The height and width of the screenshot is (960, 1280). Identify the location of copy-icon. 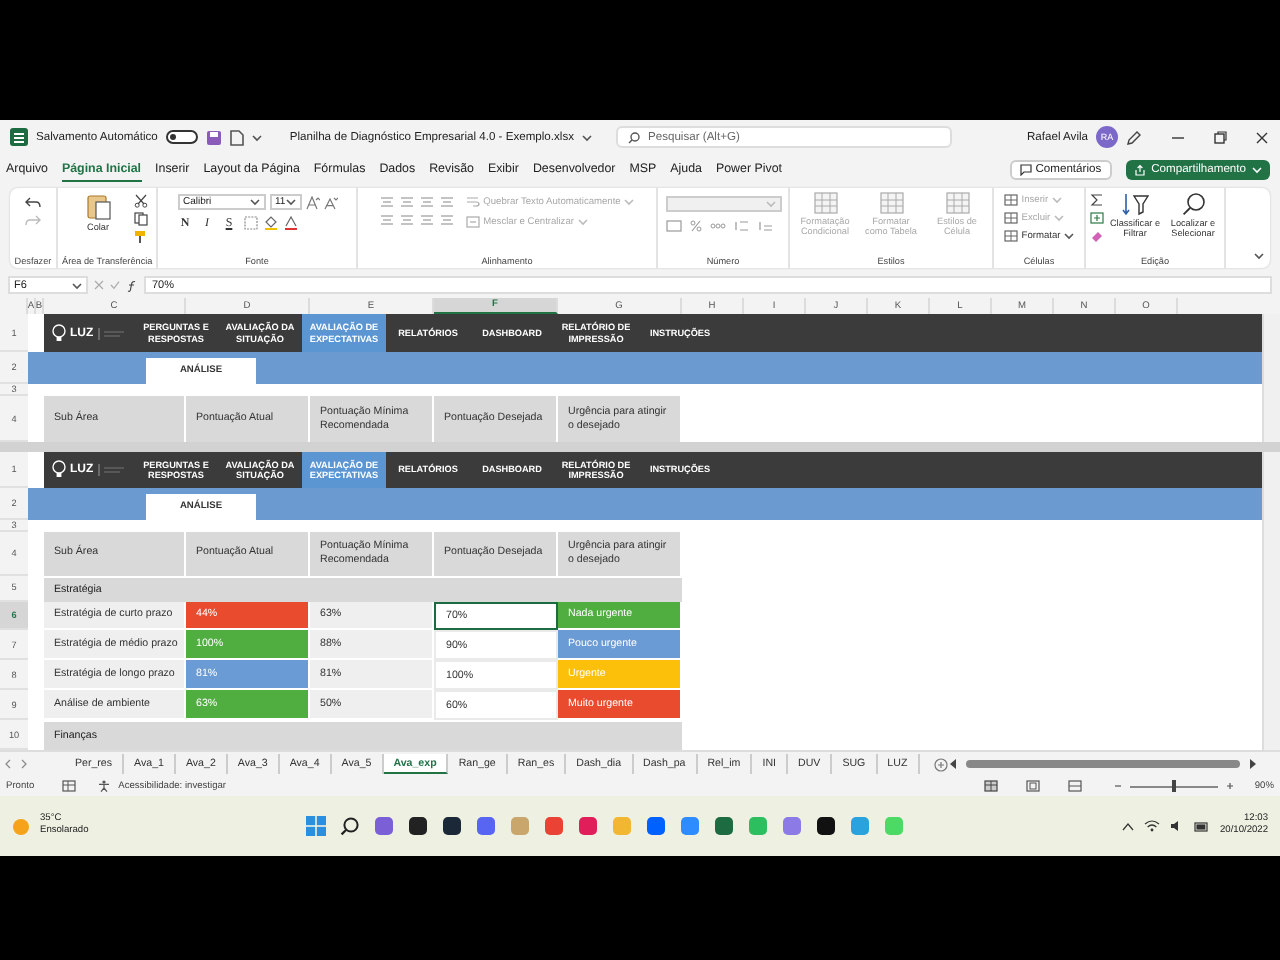
(140, 219).